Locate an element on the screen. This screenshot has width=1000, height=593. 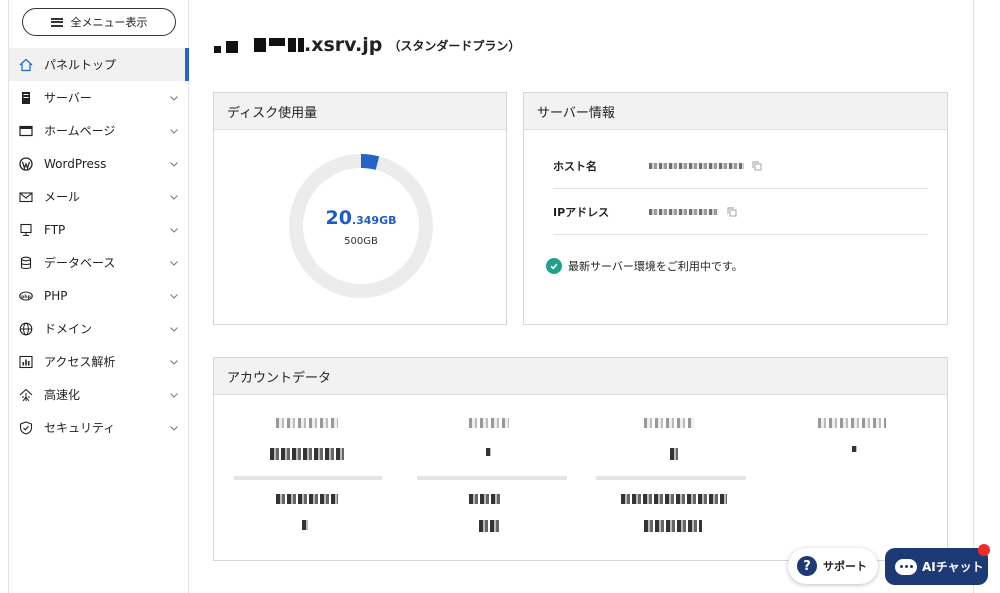
notification-badge is located at coordinates (984, 550).